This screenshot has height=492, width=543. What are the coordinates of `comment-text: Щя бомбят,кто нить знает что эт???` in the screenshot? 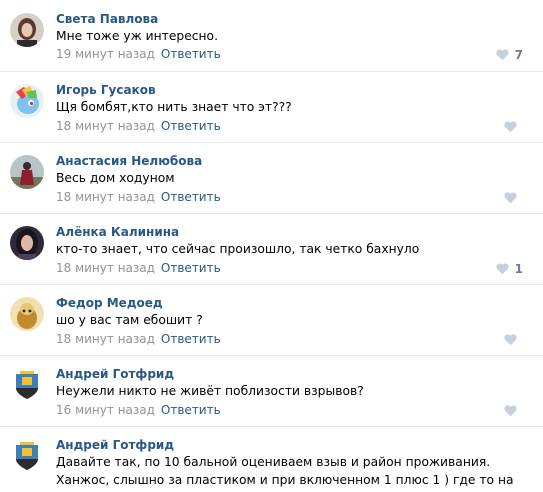 It's located at (174, 107).